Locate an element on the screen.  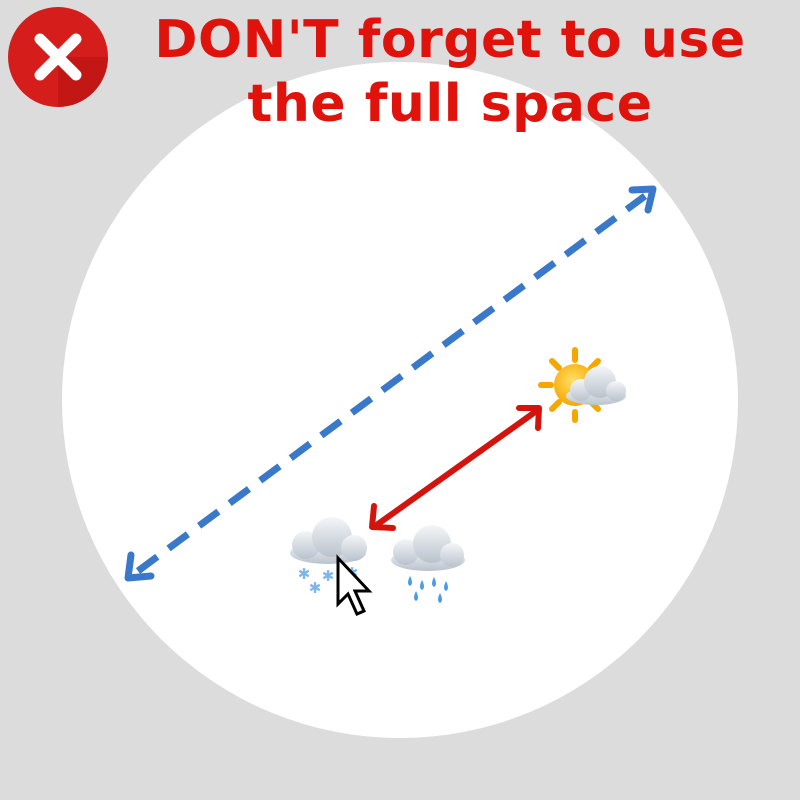
headline: DON'T forget to use the full space is located at coordinates (450, 72).